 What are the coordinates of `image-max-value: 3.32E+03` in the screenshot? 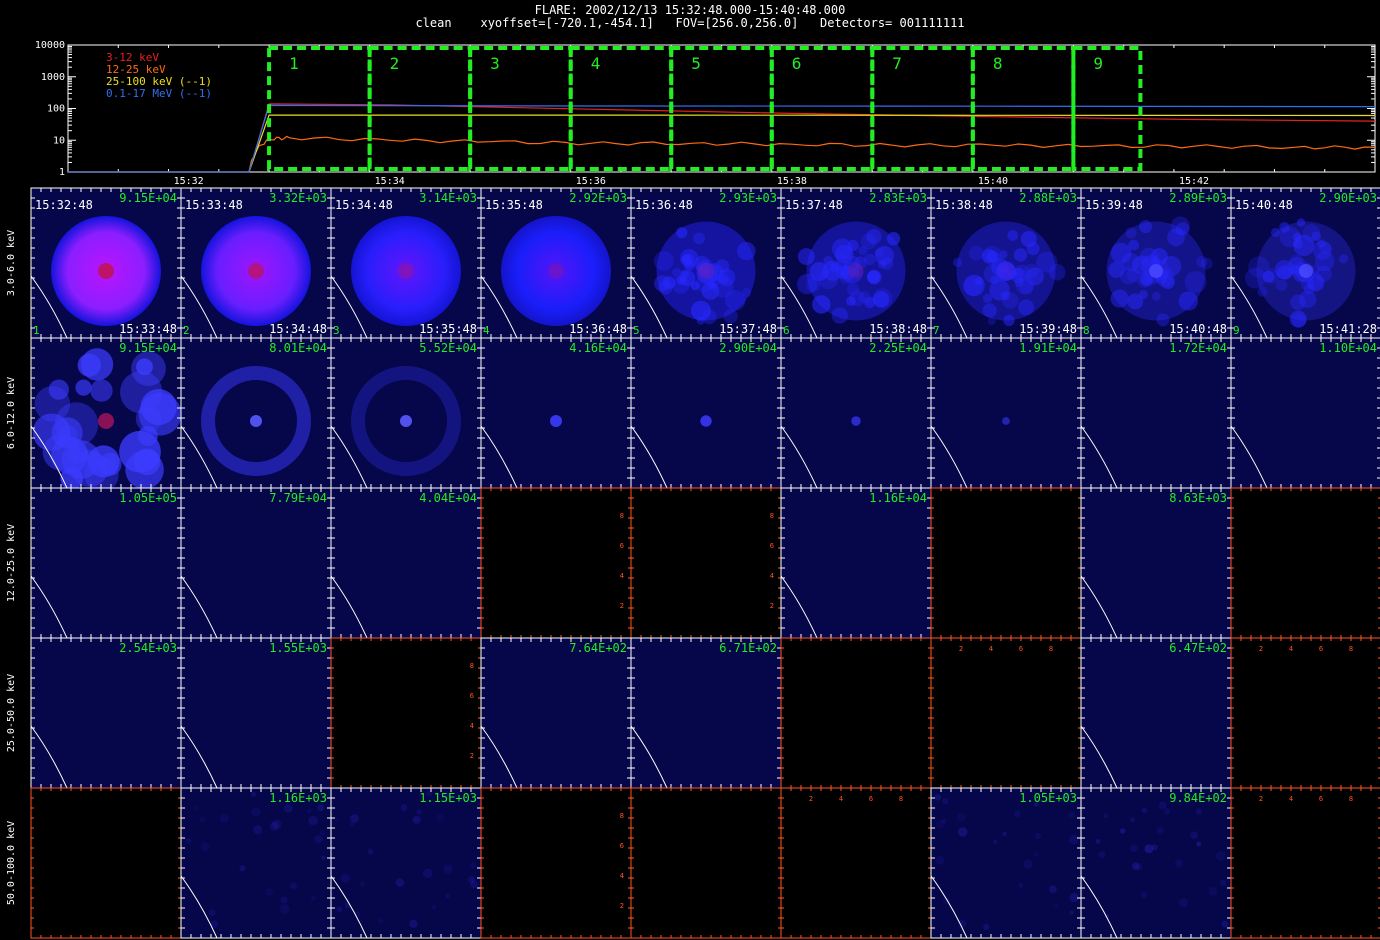 It's located at (298, 198).